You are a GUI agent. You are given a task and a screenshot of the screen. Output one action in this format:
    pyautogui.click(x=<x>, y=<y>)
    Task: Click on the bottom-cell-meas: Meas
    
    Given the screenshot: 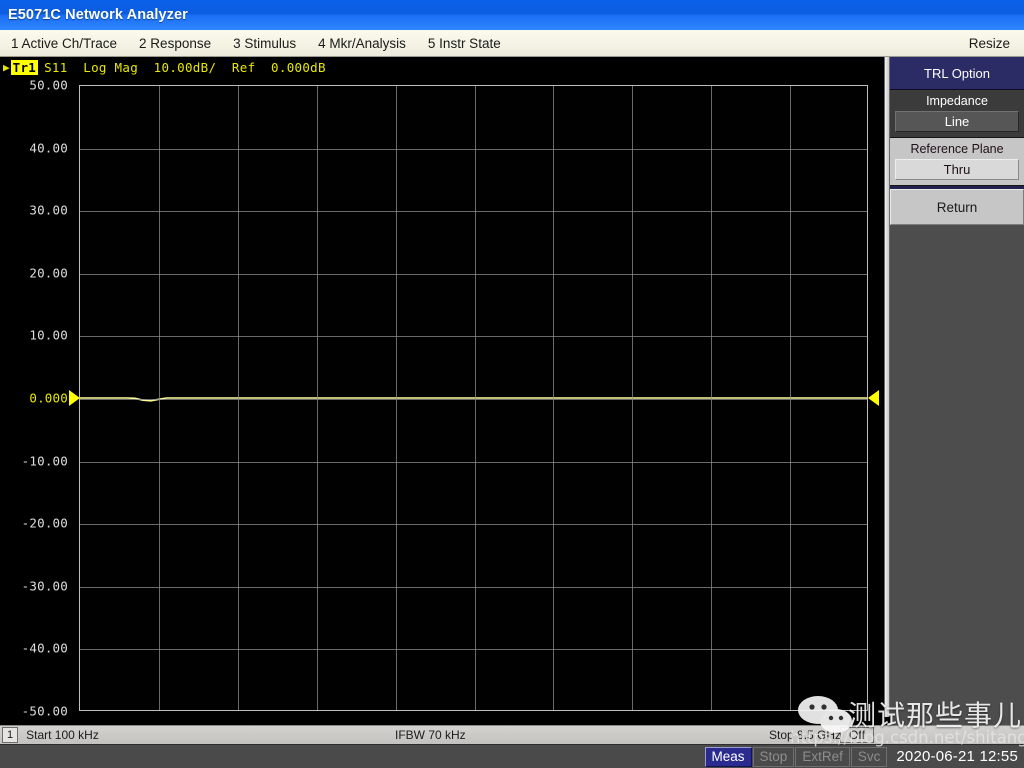 What is the action you would take?
    pyautogui.click(x=728, y=756)
    